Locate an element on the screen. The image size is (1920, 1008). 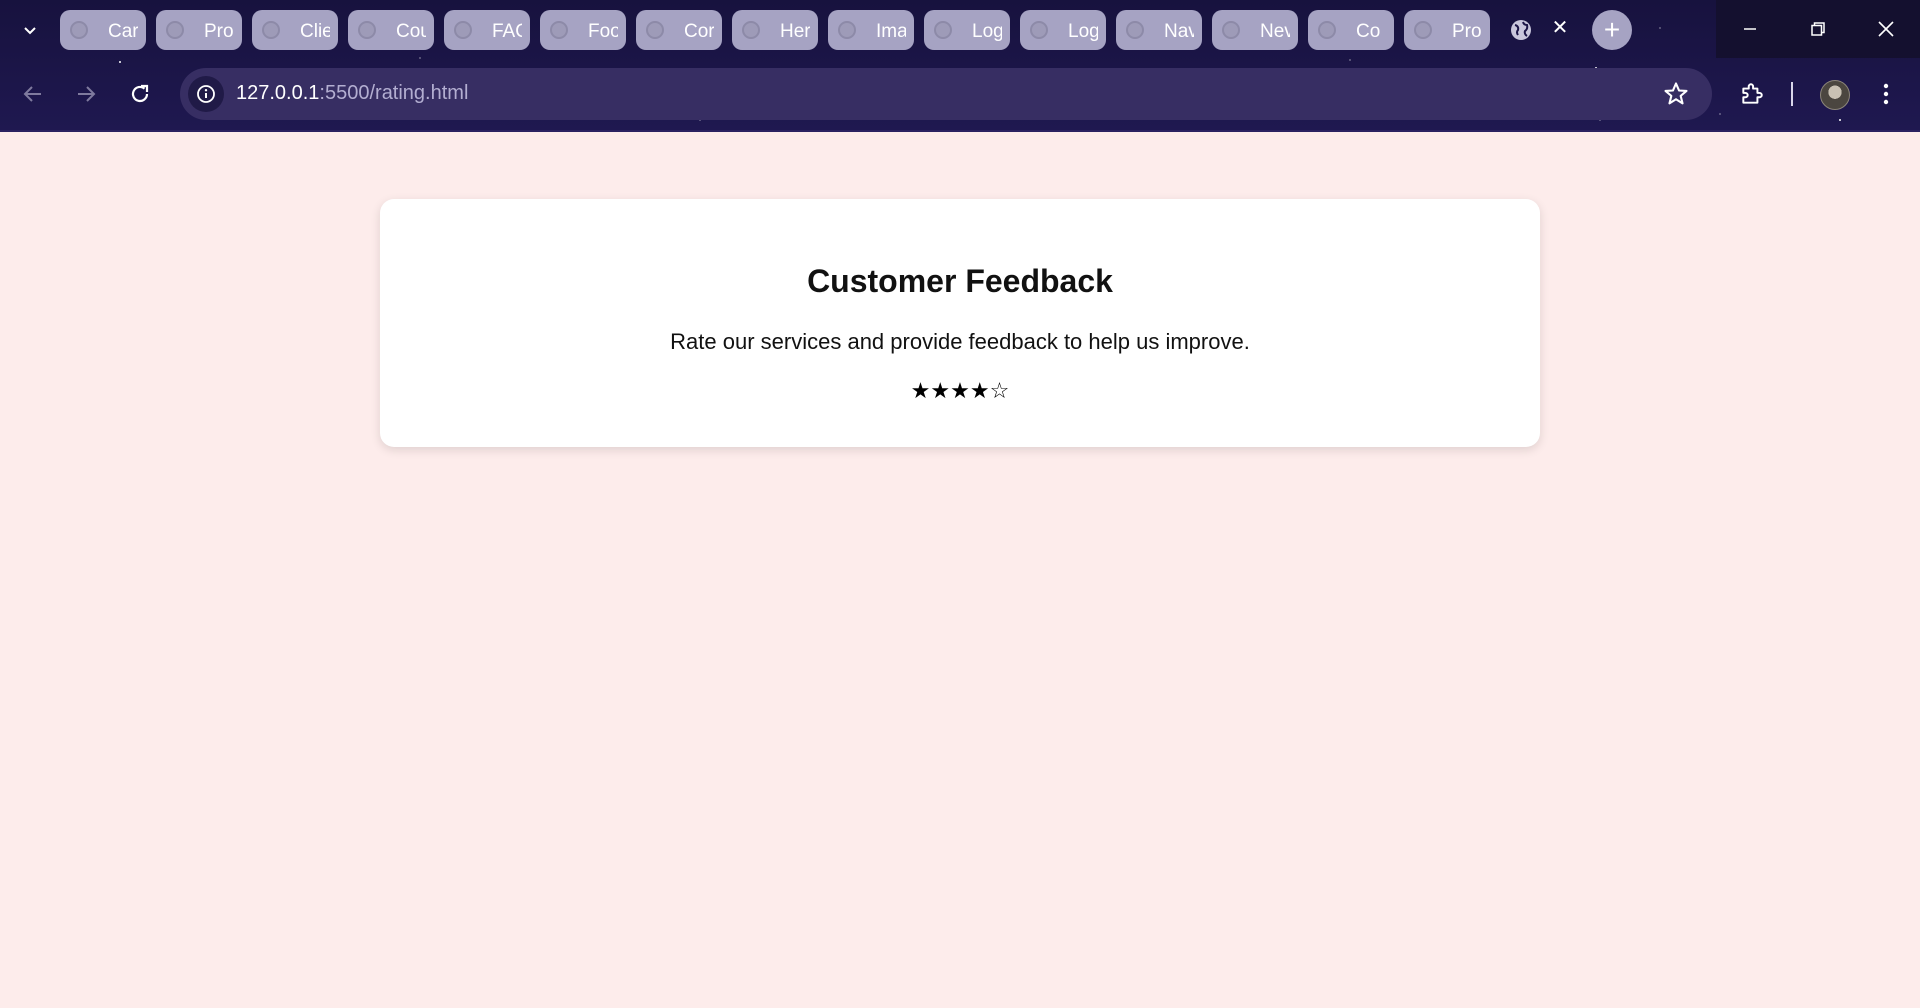
browser-tab: Co is located at coordinates (1351, 30).